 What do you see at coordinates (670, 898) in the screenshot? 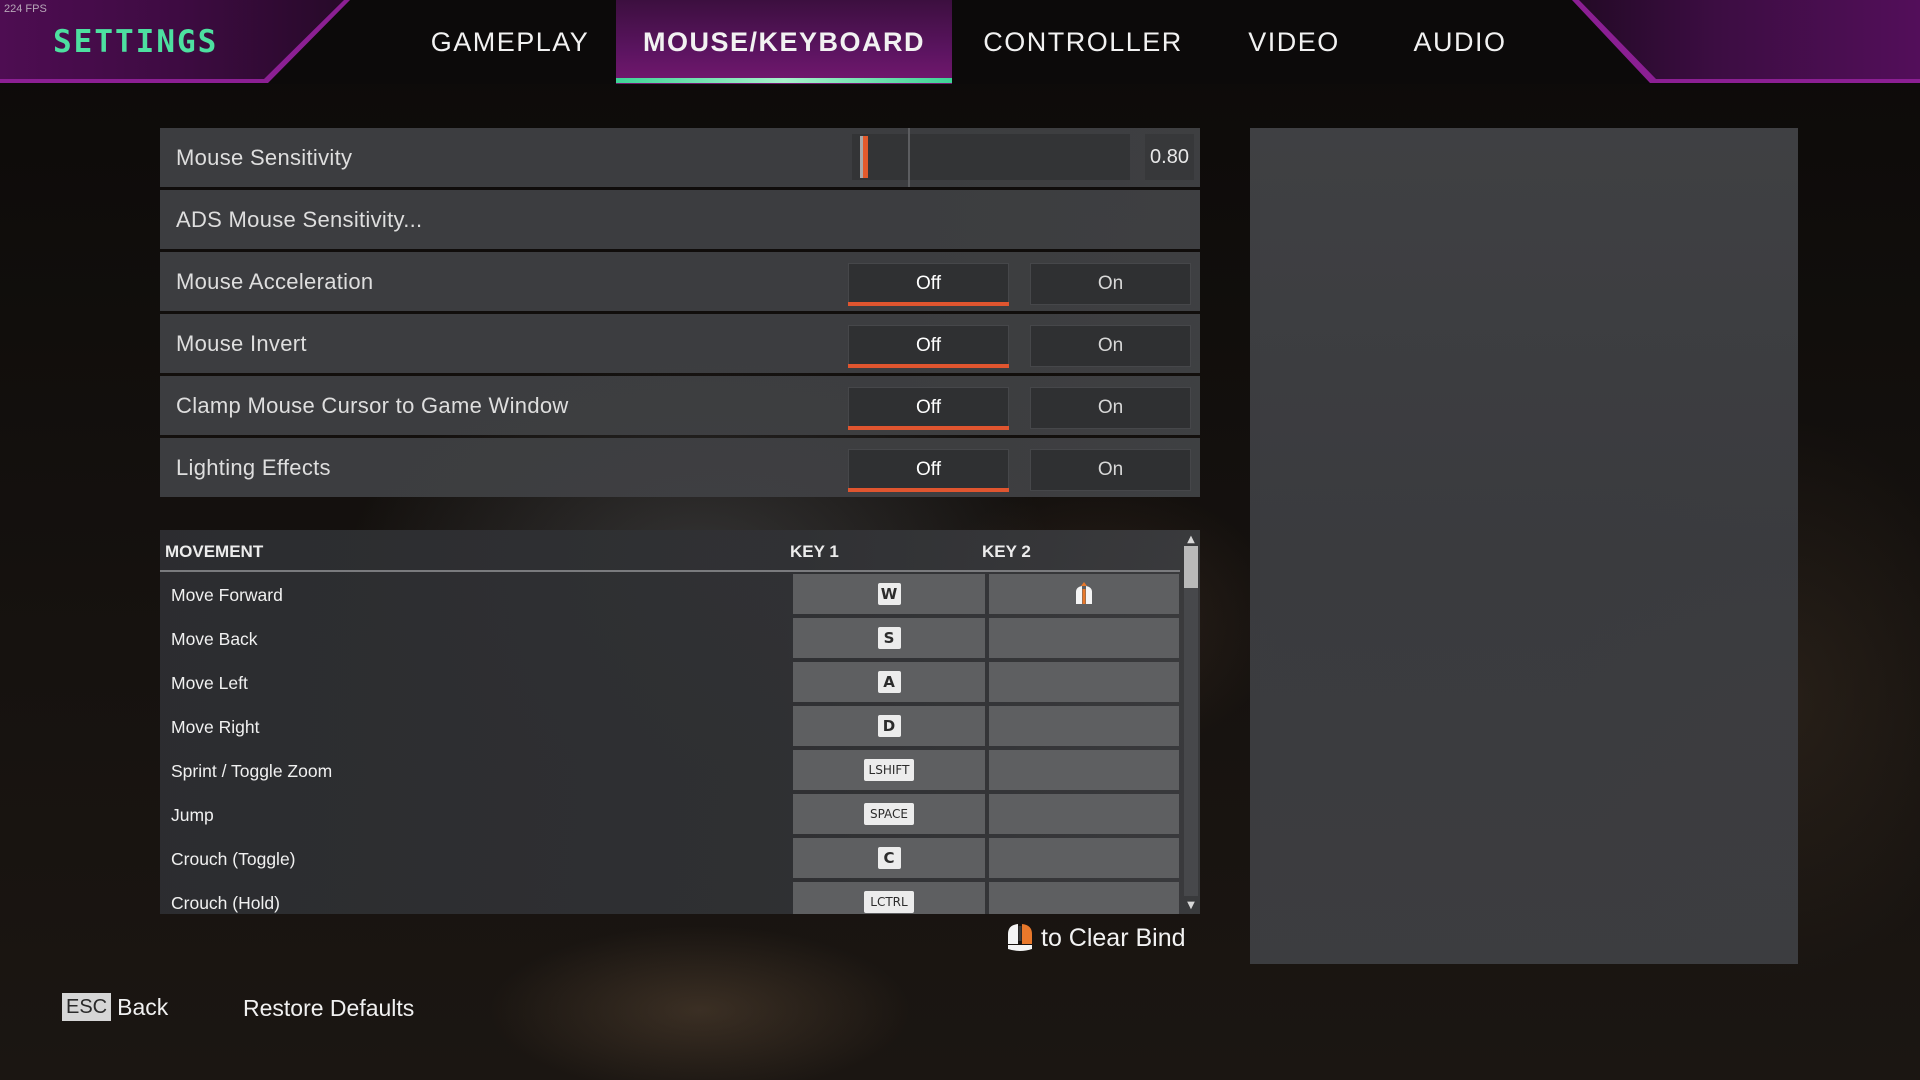
I see `keybind-row: Crouch (Hold) LCTRL` at bounding box center [670, 898].